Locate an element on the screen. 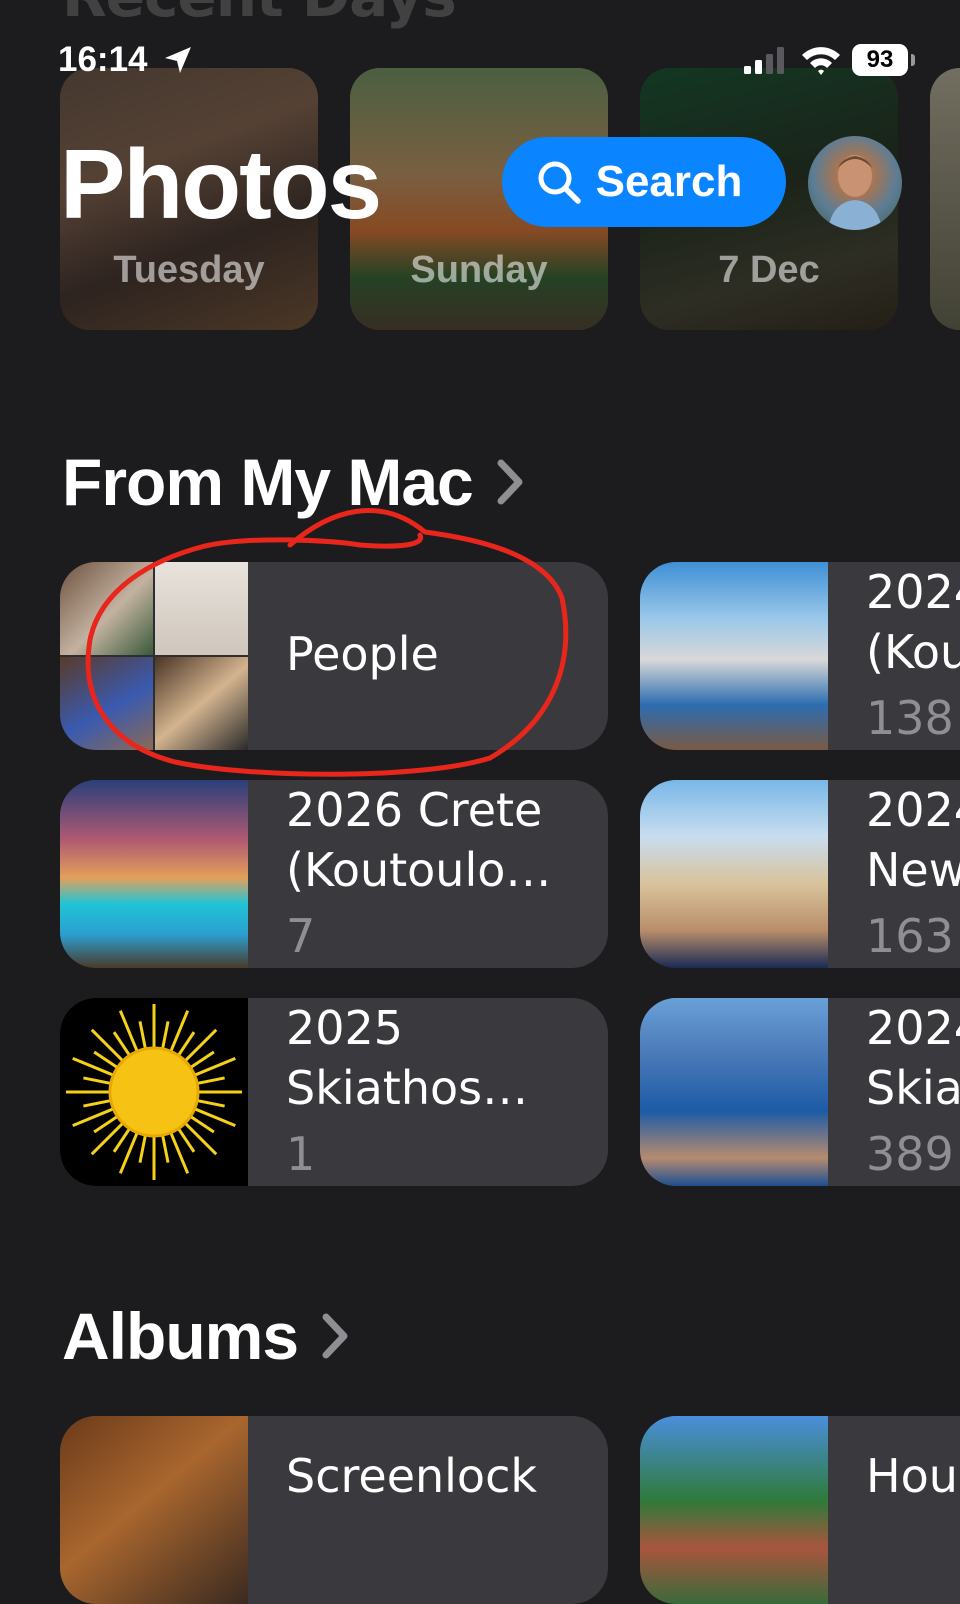 The height and width of the screenshot is (1604, 960). section-title: From My Mac is located at coordinates (268, 482).